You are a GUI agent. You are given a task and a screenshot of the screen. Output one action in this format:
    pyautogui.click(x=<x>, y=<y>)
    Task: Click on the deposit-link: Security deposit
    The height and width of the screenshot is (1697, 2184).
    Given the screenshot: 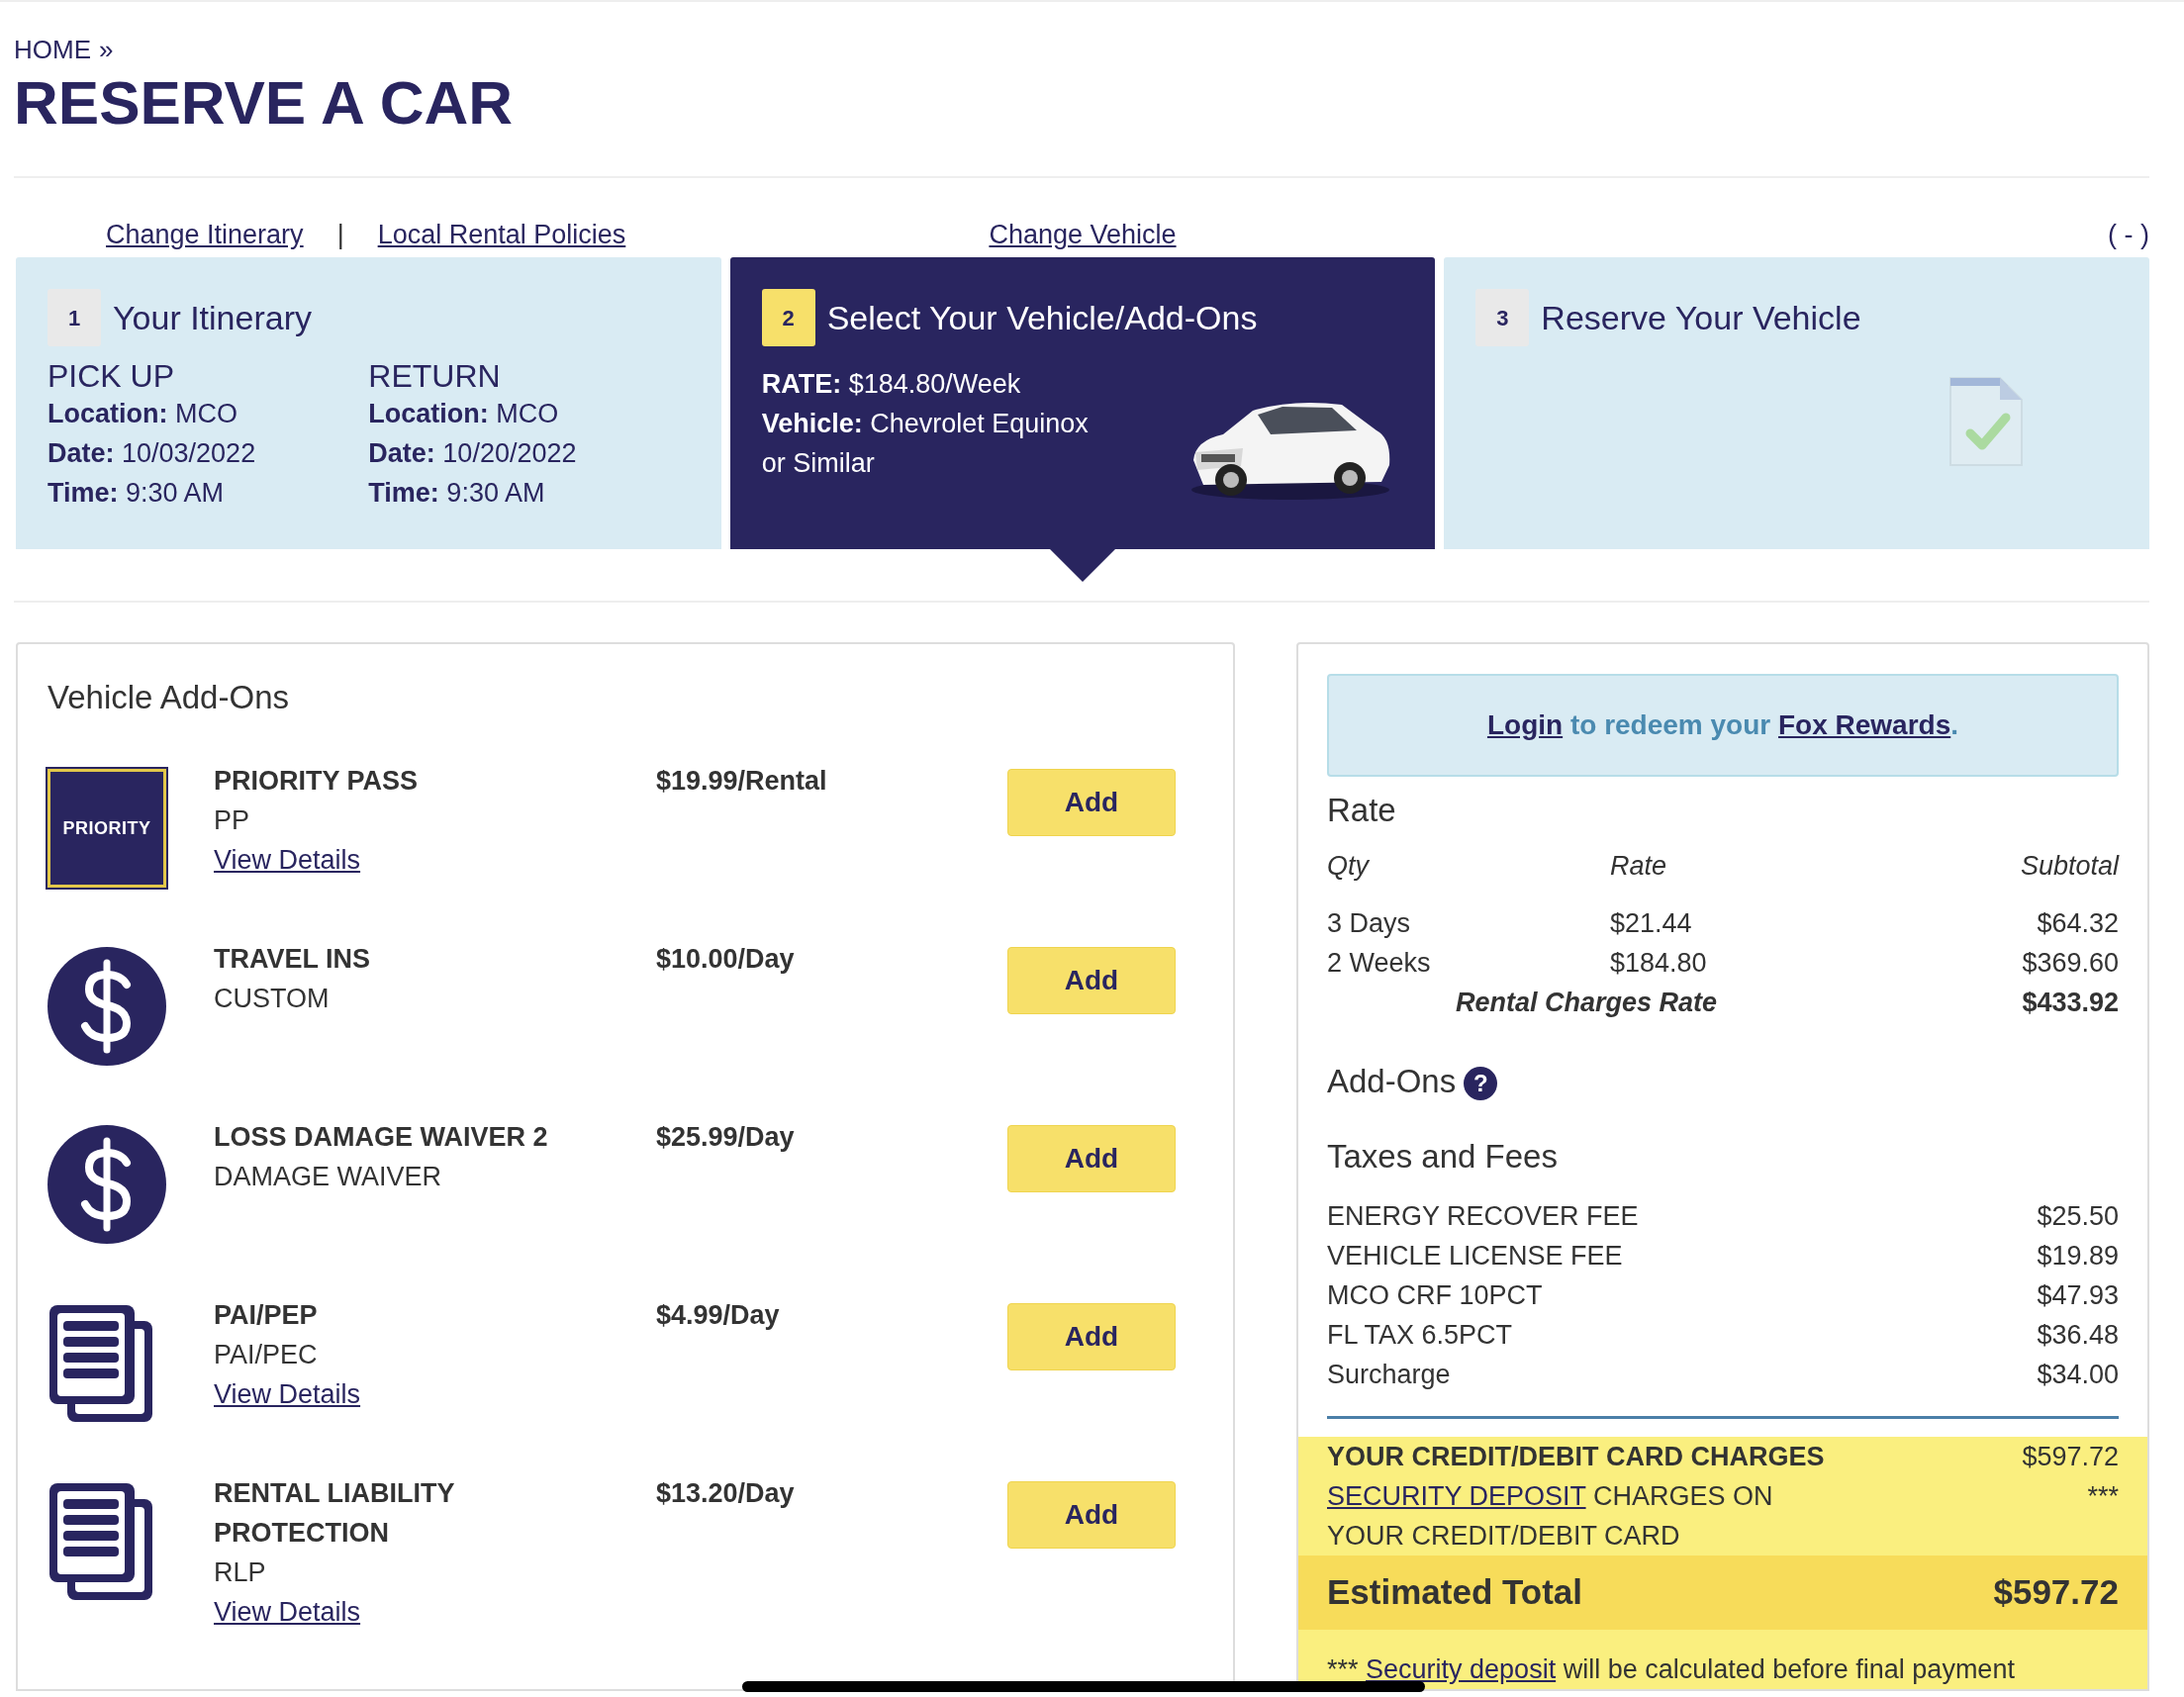 What is the action you would take?
    pyautogui.click(x=1461, y=1669)
    